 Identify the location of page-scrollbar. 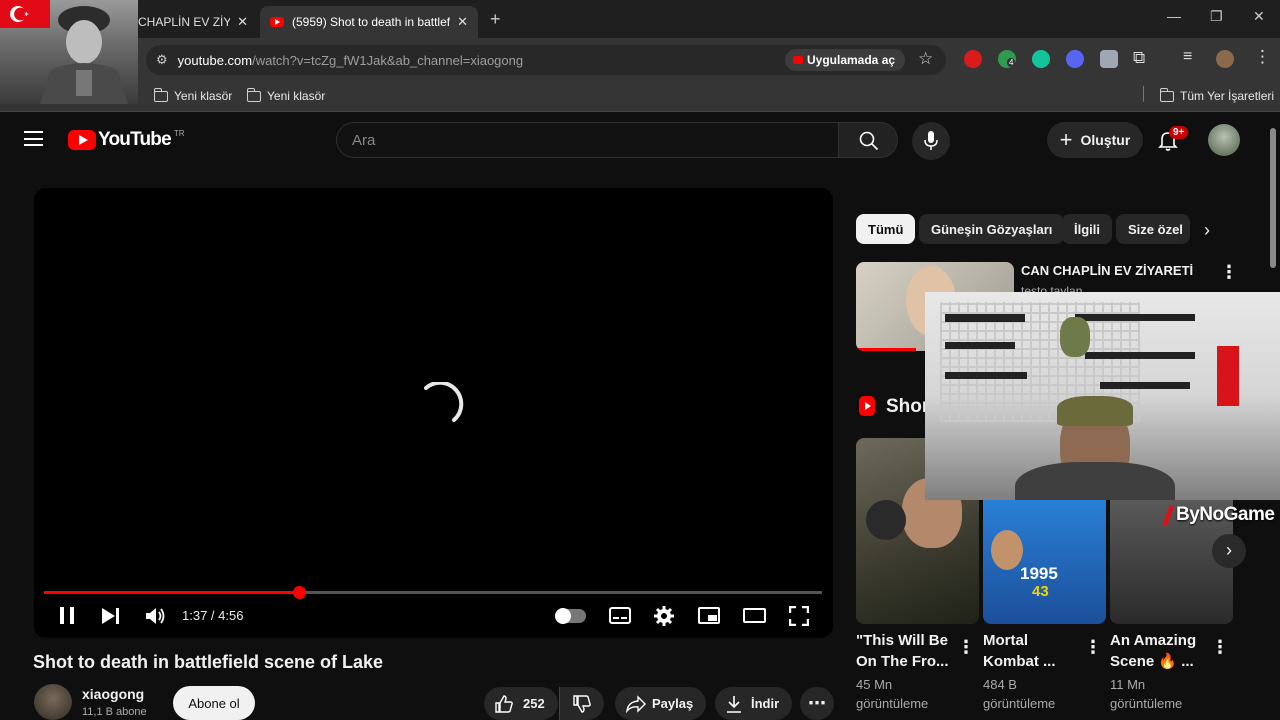
(1273, 198).